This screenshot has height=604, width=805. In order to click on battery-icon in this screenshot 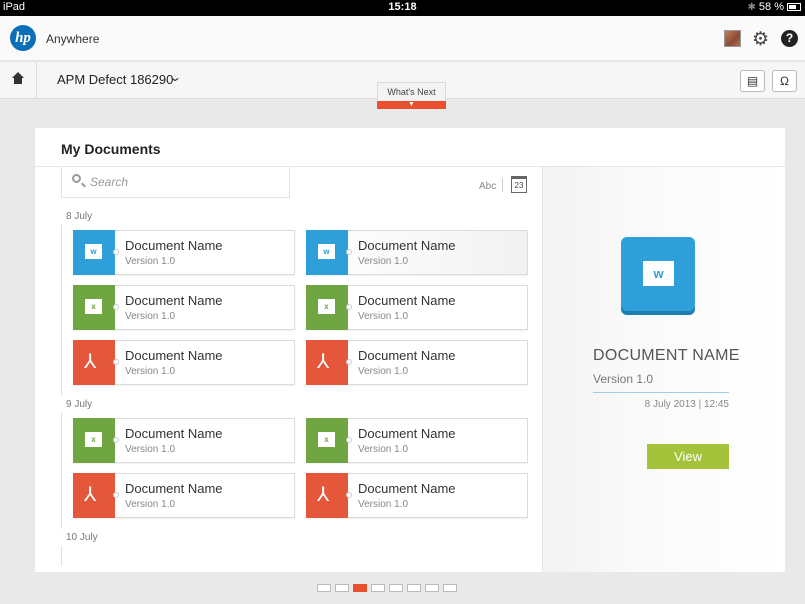, I will do `click(794, 7)`.